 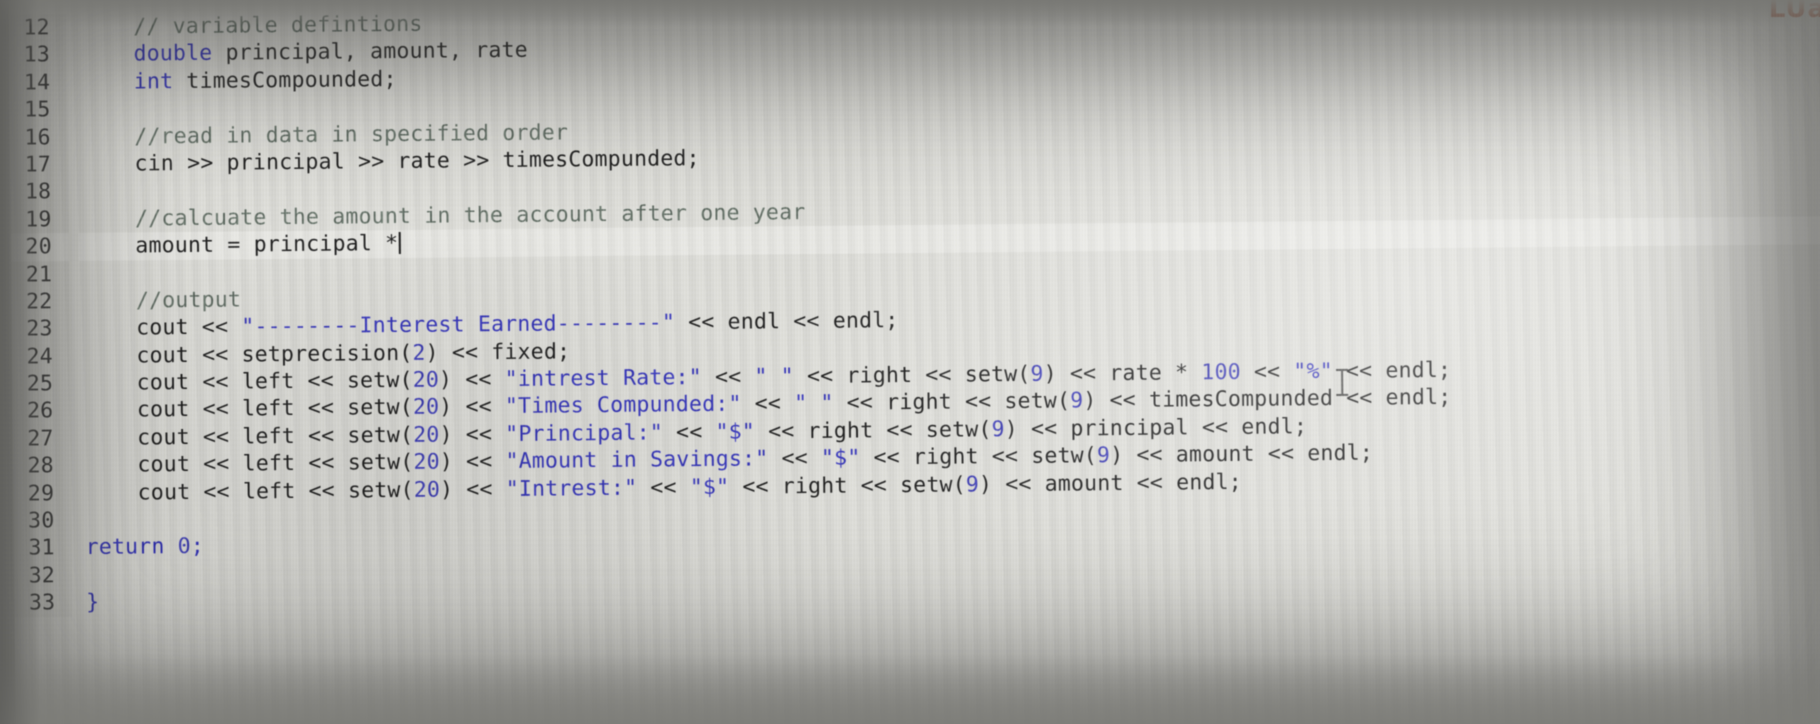 I want to click on code-token-kw: return, so click(x=125, y=547).